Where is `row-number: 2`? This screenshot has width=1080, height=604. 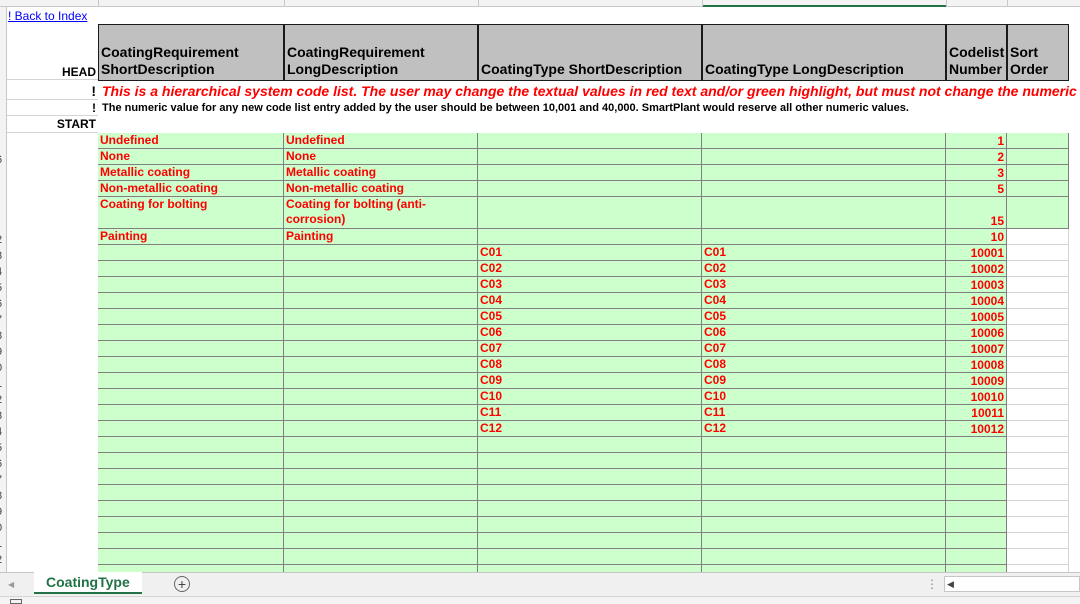 row-number: 2 is located at coordinates (3, 240).